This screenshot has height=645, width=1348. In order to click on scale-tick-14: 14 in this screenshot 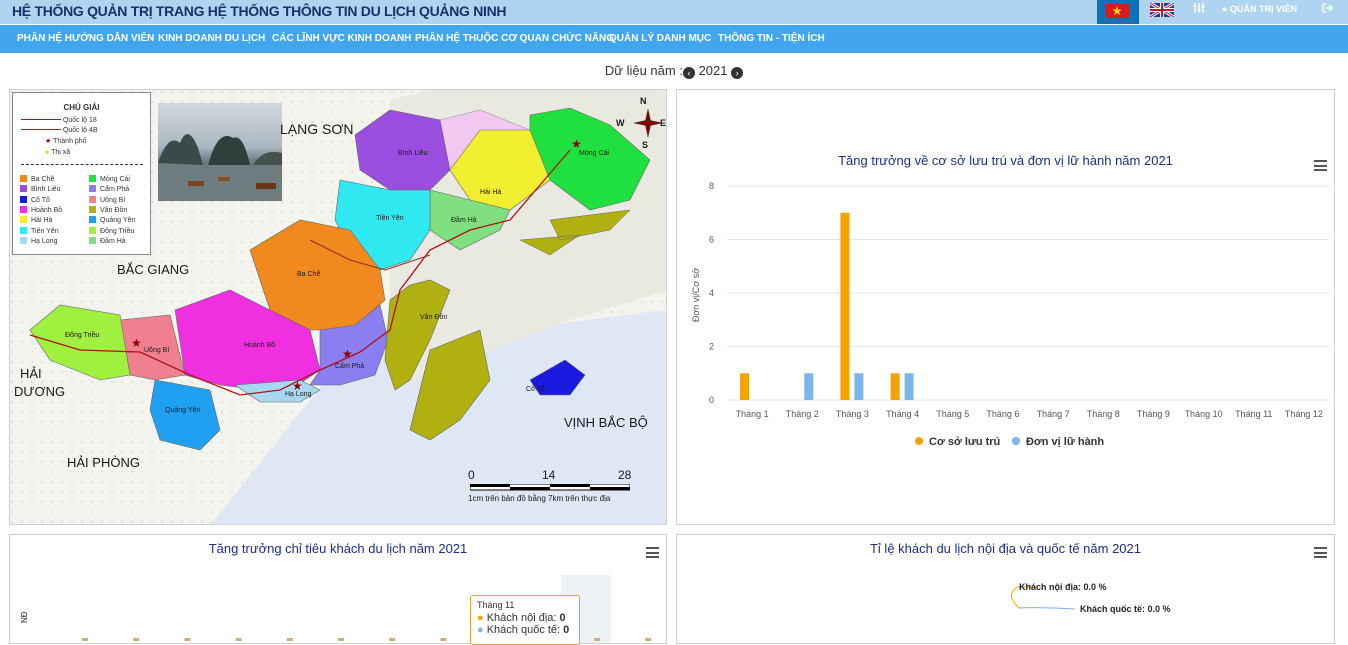, I will do `click(549, 475)`.